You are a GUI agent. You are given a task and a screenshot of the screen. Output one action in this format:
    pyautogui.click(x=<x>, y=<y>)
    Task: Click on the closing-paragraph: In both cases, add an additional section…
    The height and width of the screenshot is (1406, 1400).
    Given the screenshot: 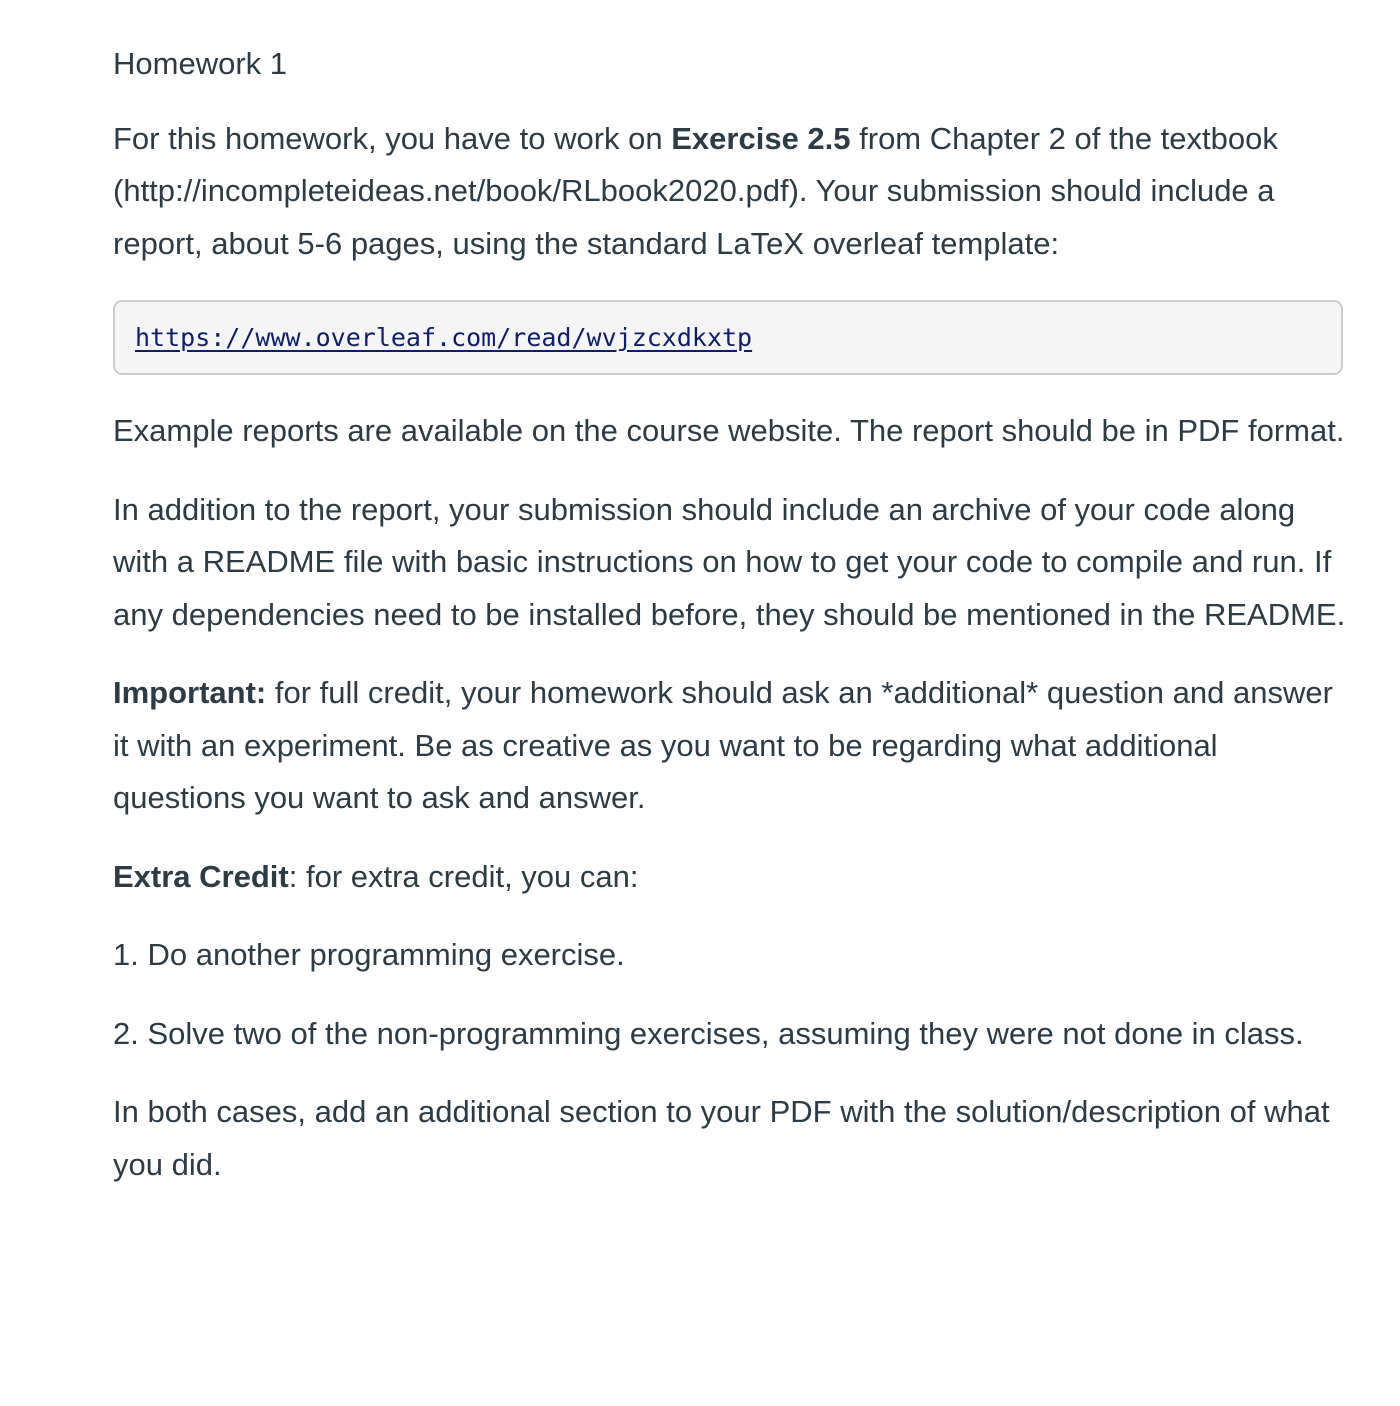 What is the action you would take?
    pyautogui.click(x=721, y=1138)
    